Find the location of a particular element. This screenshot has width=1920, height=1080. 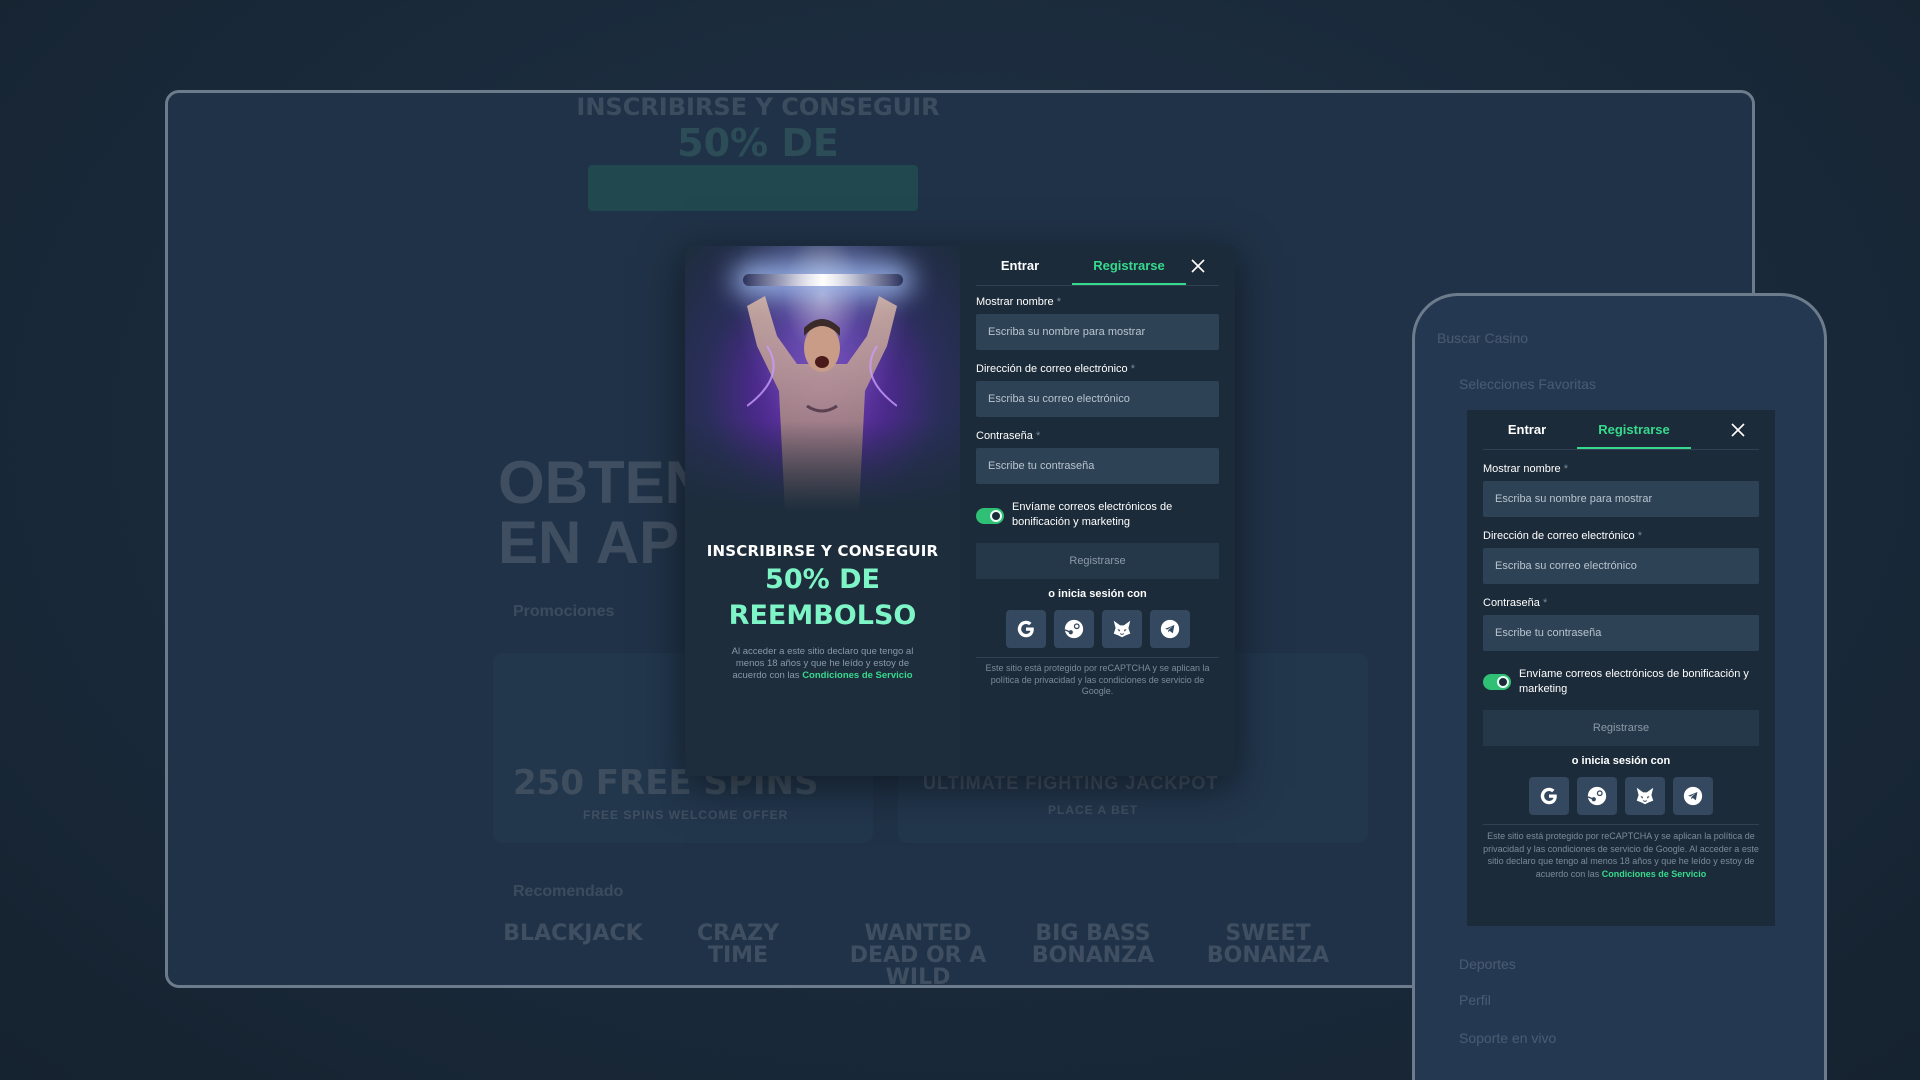

promo-light-bar is located at coordinates (823, 280).